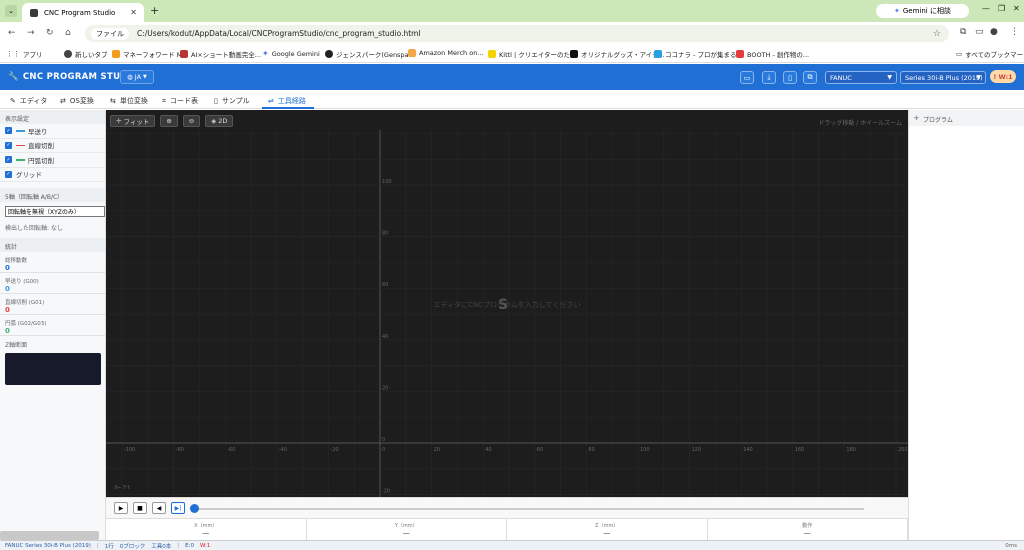 The width and height of the screenshot is (1024, 550). What do you see at coordinates (169, 121) in the screenshot?
I see `zoom-in-button: ⊕` at bounding box center [169, 121].